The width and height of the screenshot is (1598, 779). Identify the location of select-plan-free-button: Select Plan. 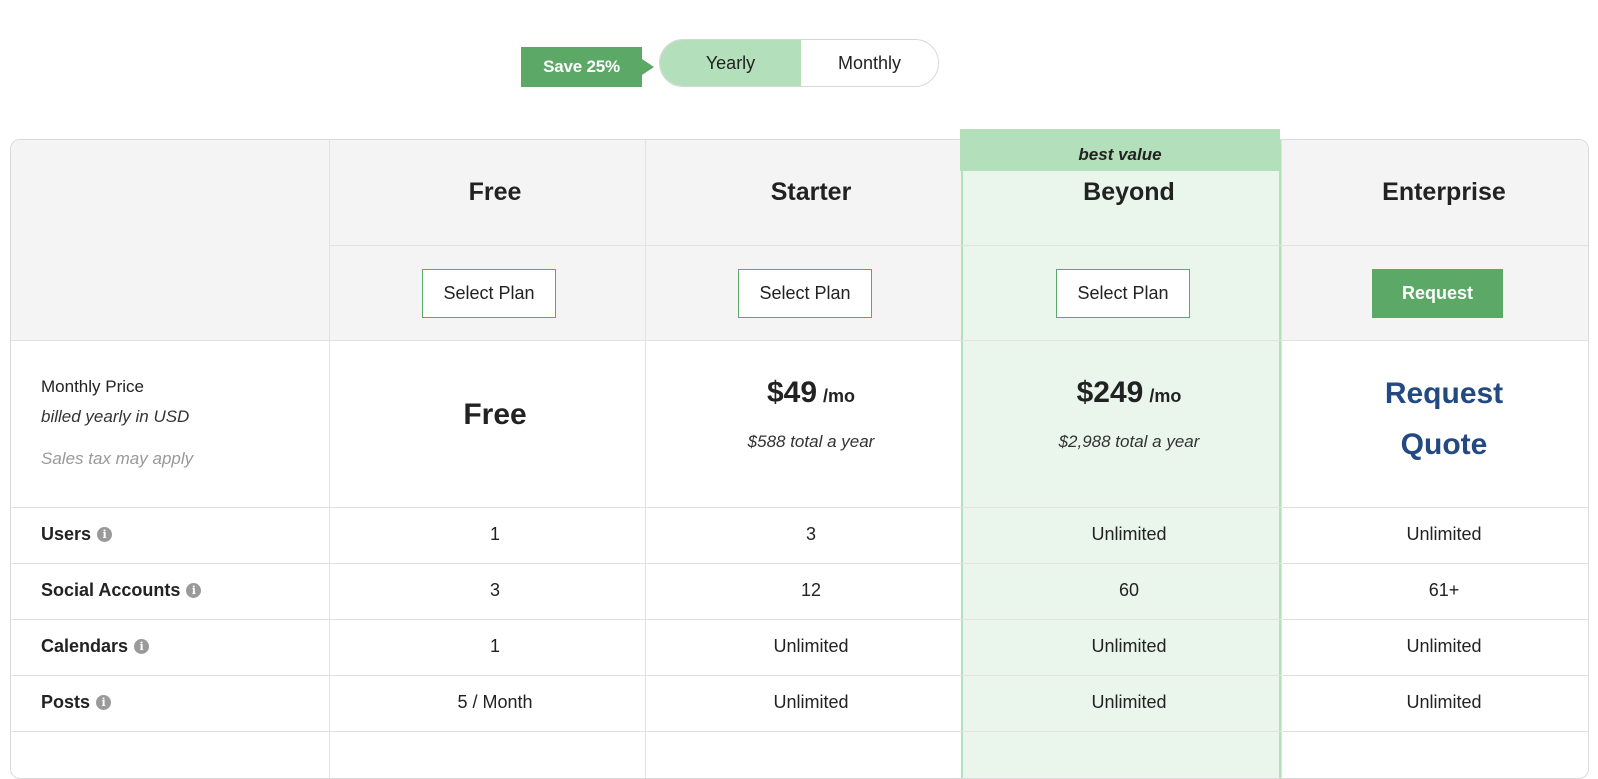
(489, 293).